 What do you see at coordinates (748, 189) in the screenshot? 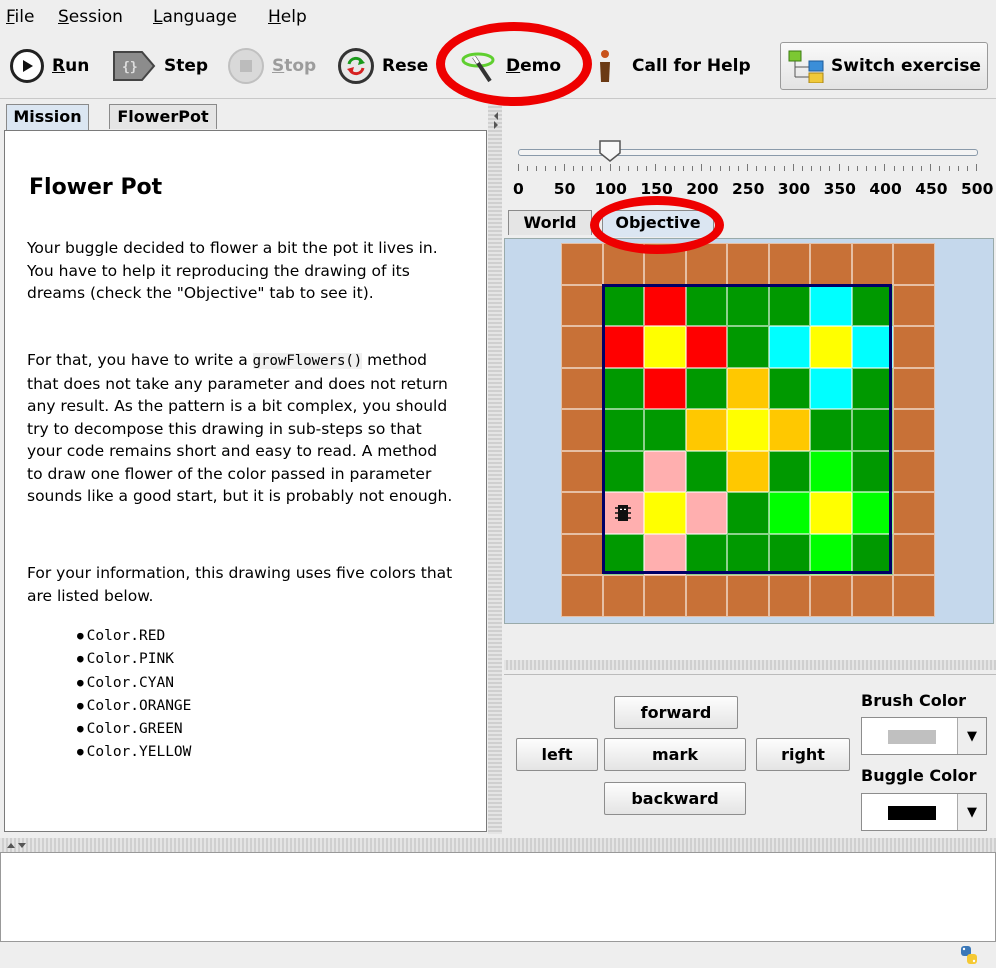
I see `slider-tick-label: 250` at bounding box center [748, 189].